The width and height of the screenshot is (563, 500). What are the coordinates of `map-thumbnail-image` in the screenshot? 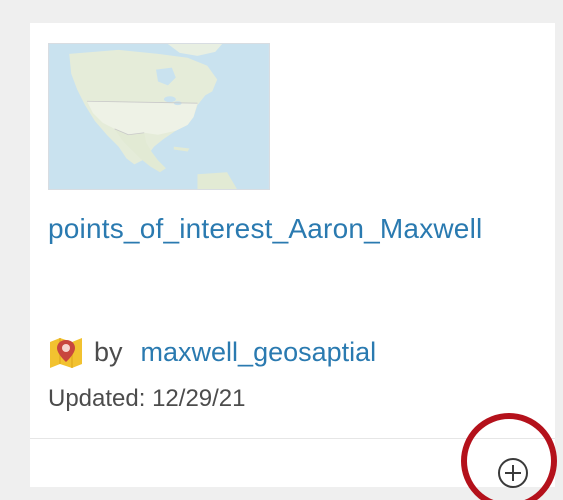 It's located at (159, 116).